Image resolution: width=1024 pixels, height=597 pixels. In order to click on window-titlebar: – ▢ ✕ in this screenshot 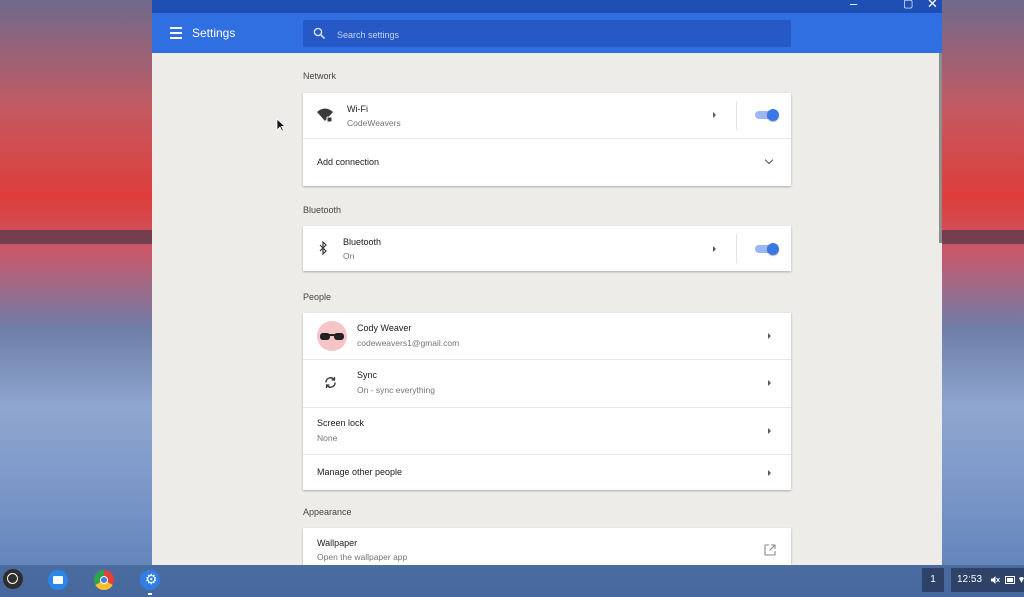, I will do `click(547, 6)`.